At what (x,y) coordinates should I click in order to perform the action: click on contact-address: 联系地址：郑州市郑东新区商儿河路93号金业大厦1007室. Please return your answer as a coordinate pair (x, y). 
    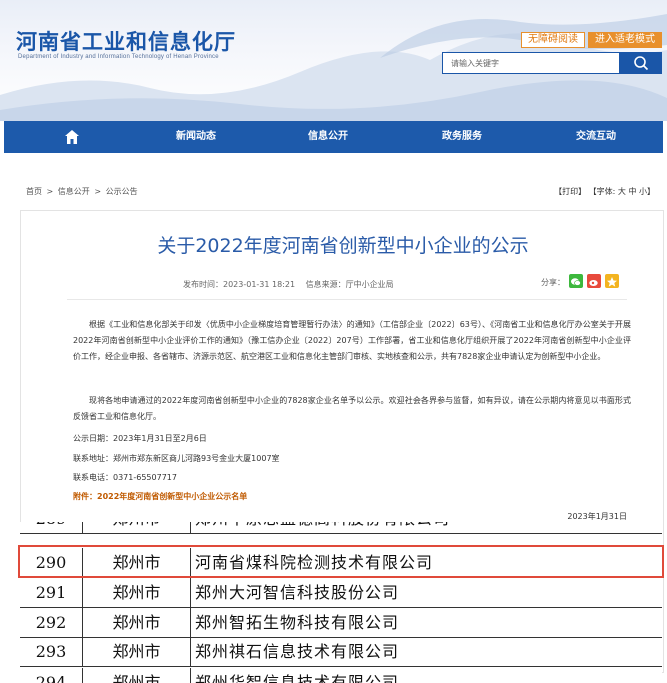
    Looking at the image, I should click on (176, 458).